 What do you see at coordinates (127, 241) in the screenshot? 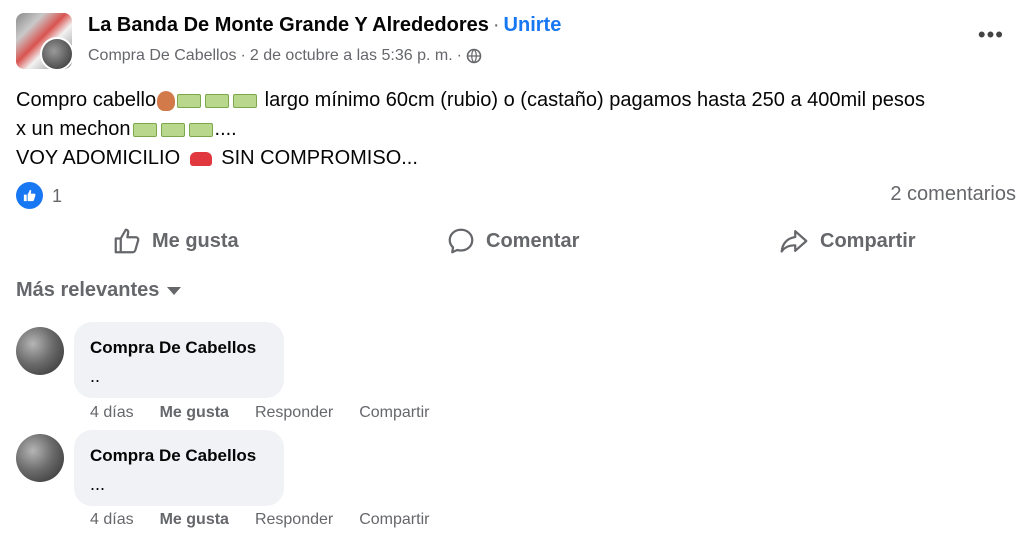
I see `thumbs-up-outline-icon` at bounding box center [127, 241].